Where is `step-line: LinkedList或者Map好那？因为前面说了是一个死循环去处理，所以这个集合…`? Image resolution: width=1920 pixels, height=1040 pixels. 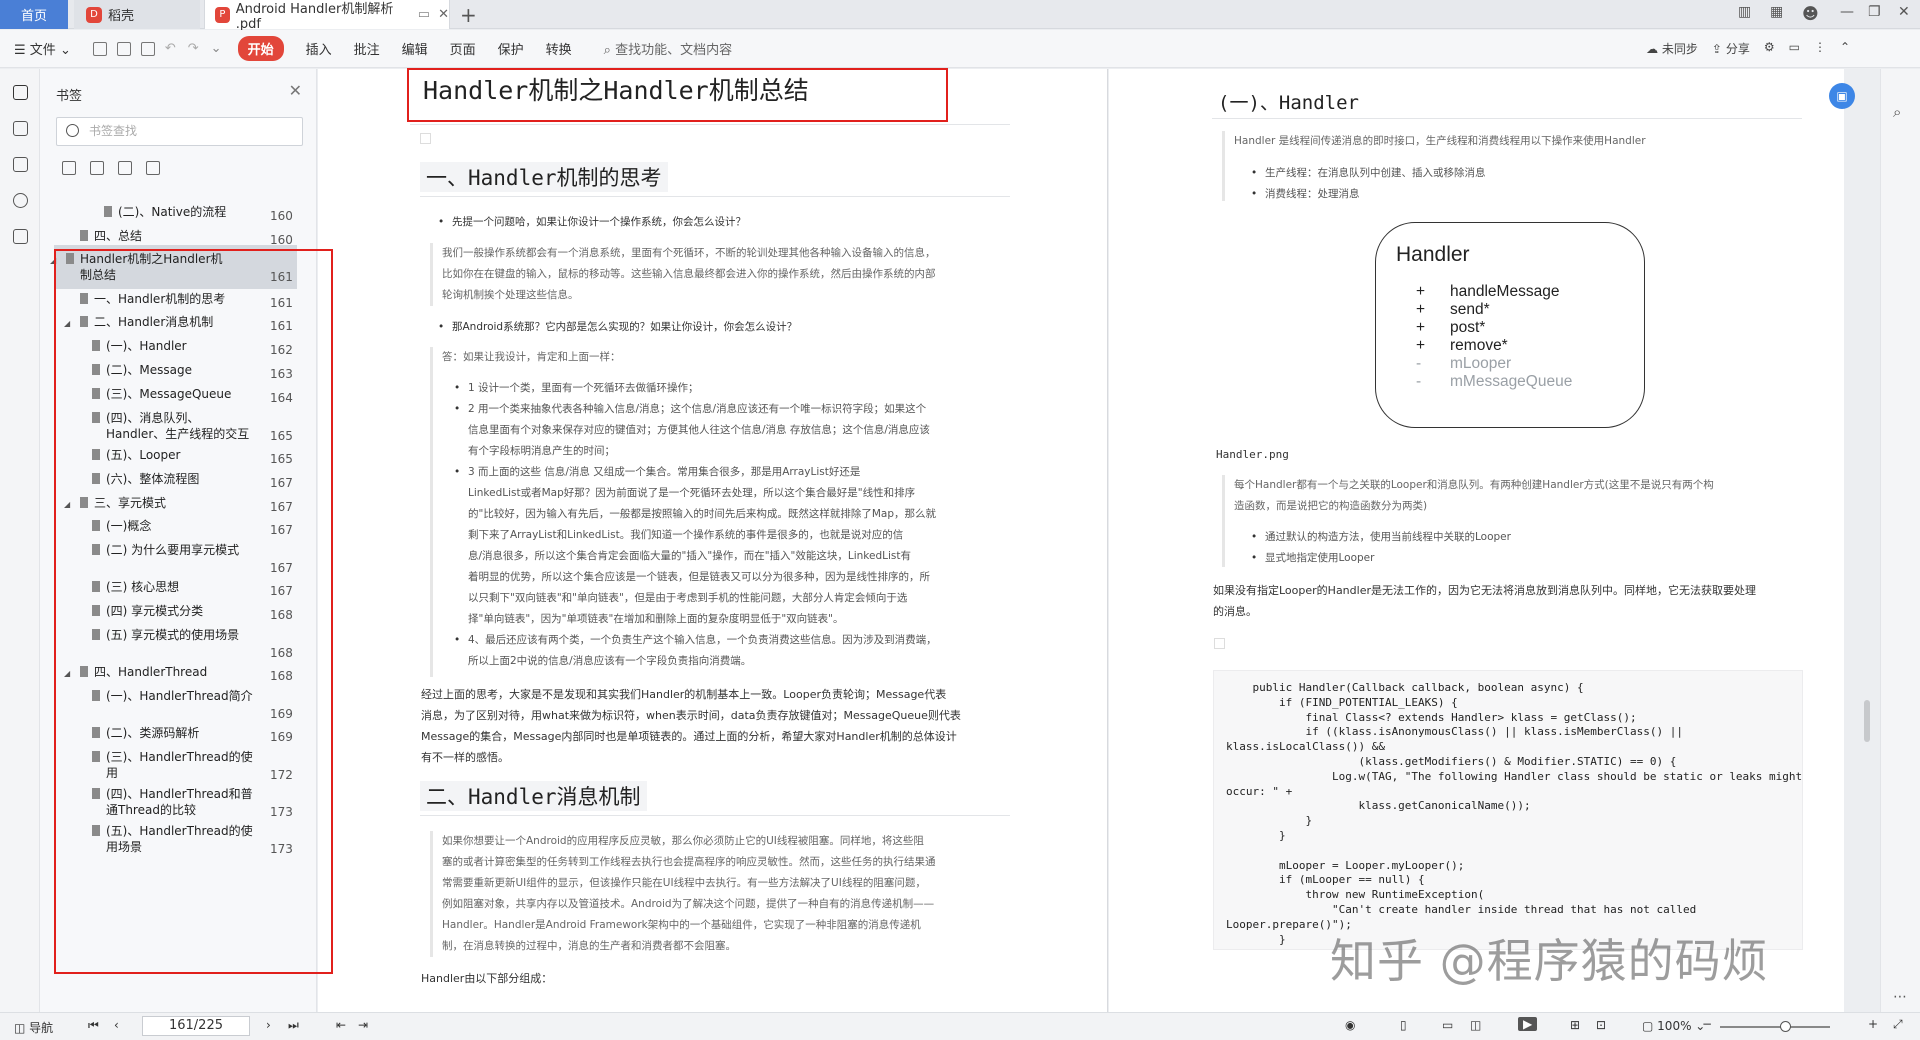 step-line: LinkedList或者Map好那？因为前面说了是一个死循环去处理，所以这个集合… is located at coordinates (692, 493).